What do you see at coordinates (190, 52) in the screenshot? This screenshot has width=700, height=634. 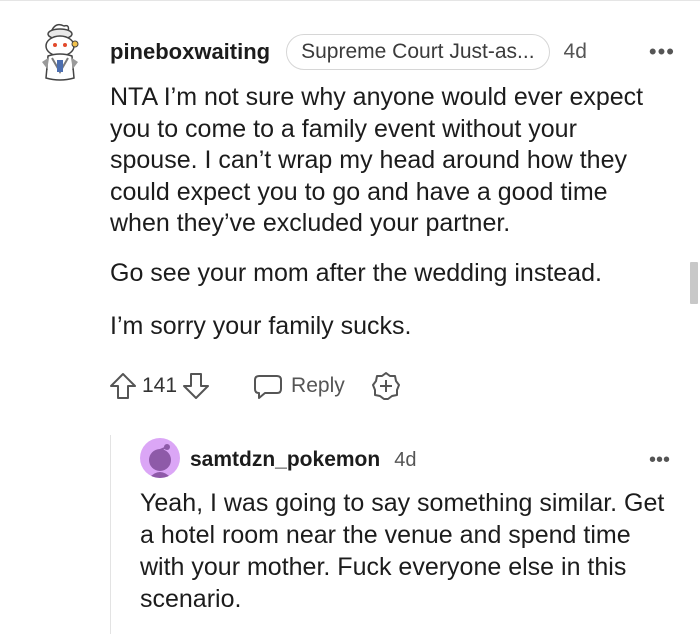 I see `comment-username: pineboxwaiting` at bounding box center [190, 52].